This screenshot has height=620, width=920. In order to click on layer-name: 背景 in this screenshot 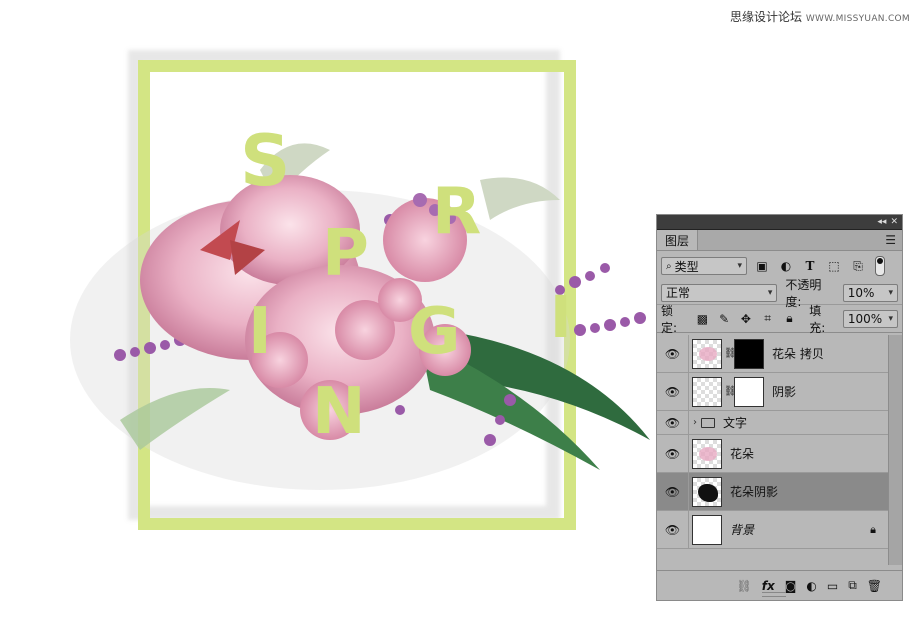, I will do `click(742, 530)`.